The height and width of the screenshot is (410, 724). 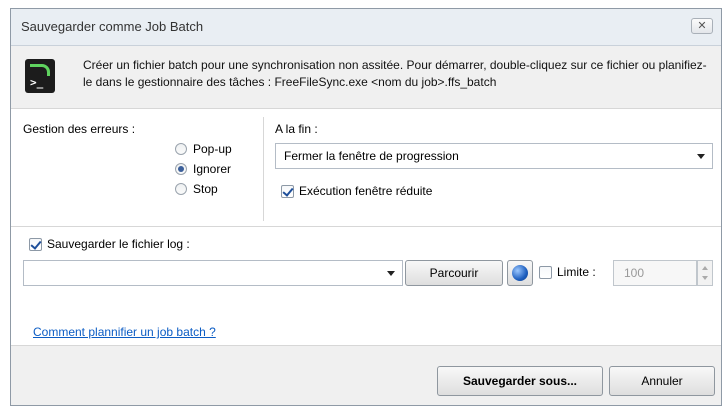 What do you see at coordinates (634, 273) in the screenshot?
I see `limit-value: 100` at bounding box center [634, 273].